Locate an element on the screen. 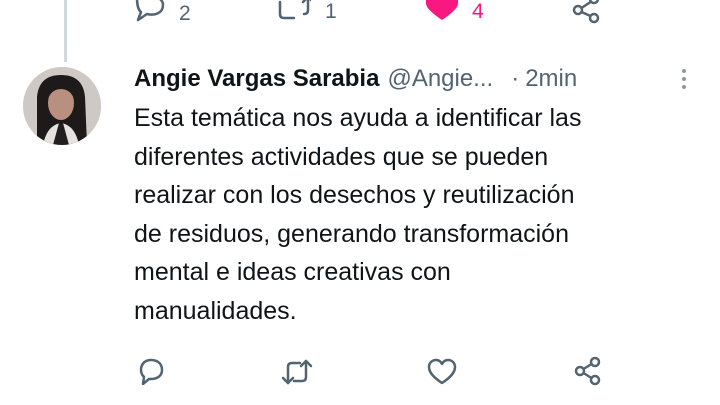  reply-count: 2 is located at coordinates (185, 13).